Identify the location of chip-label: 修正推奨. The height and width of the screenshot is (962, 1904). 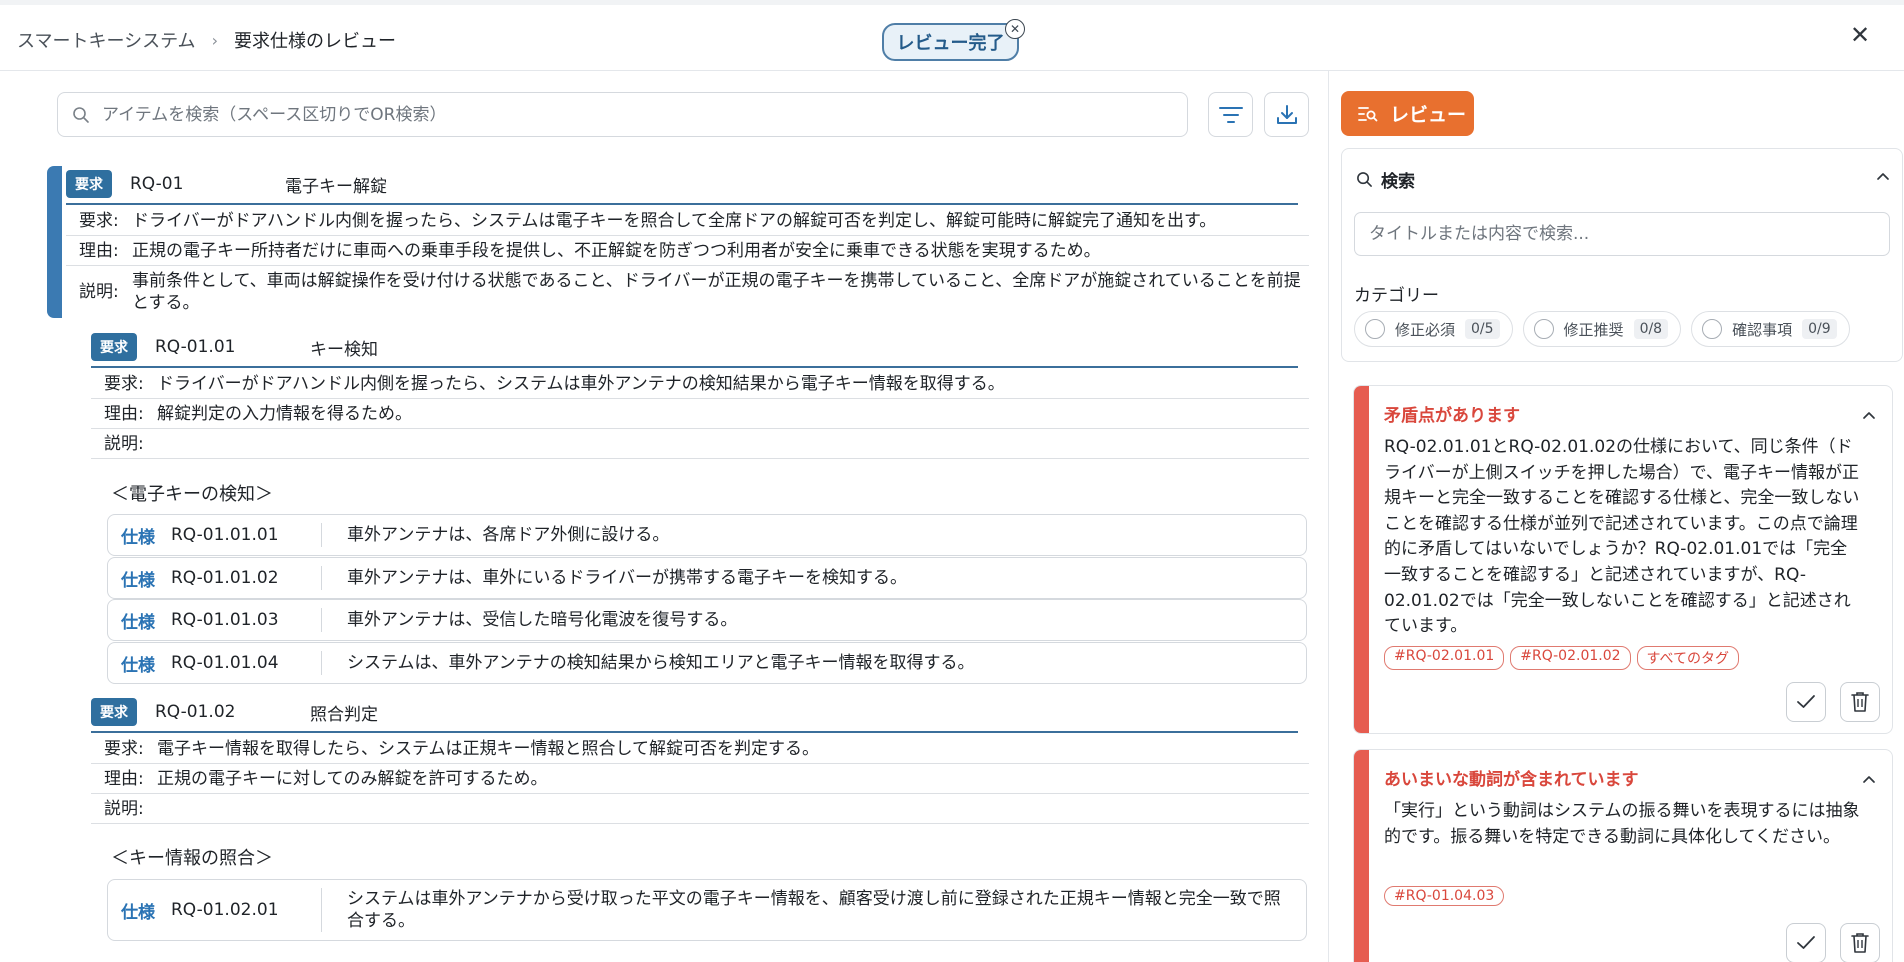
(1593, 329).